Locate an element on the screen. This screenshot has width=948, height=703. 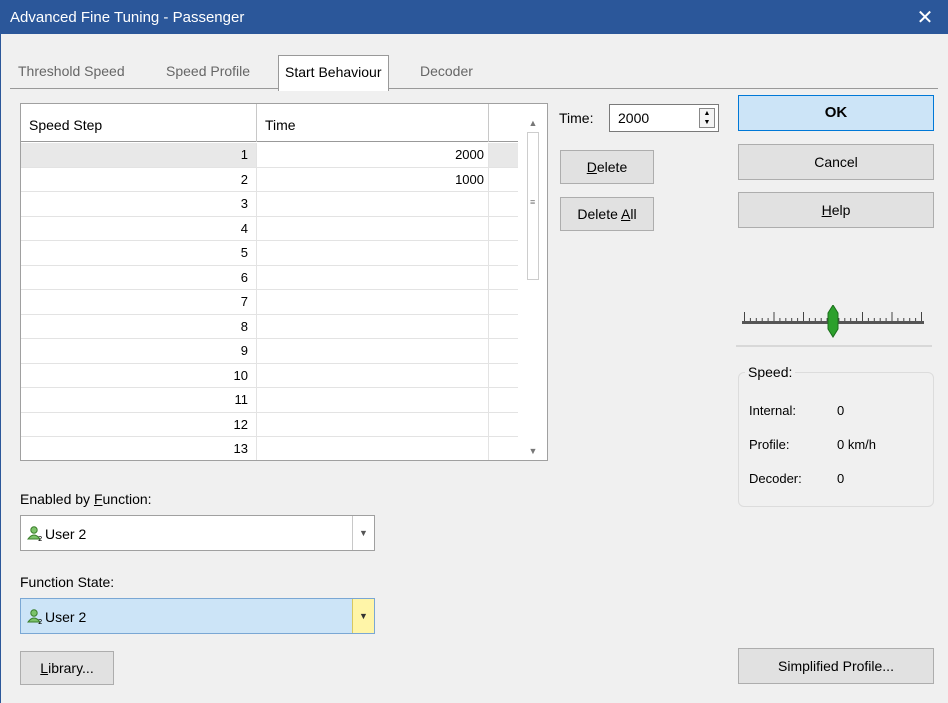
table-scrollbar: ▲ ≡ ▼ is located at coordinates (533, 282).